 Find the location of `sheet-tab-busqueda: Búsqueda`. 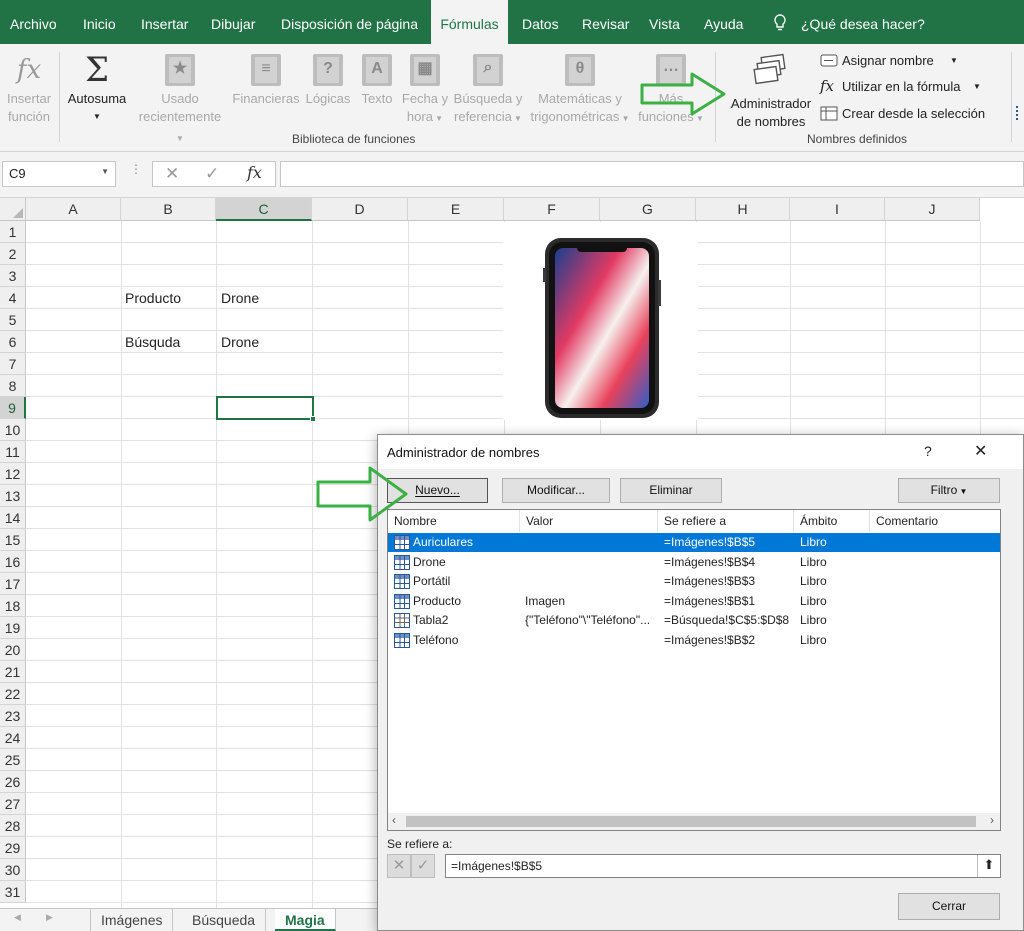

sheet-tab-busqueda: Búsqueda is located at coordinates (224, 920).